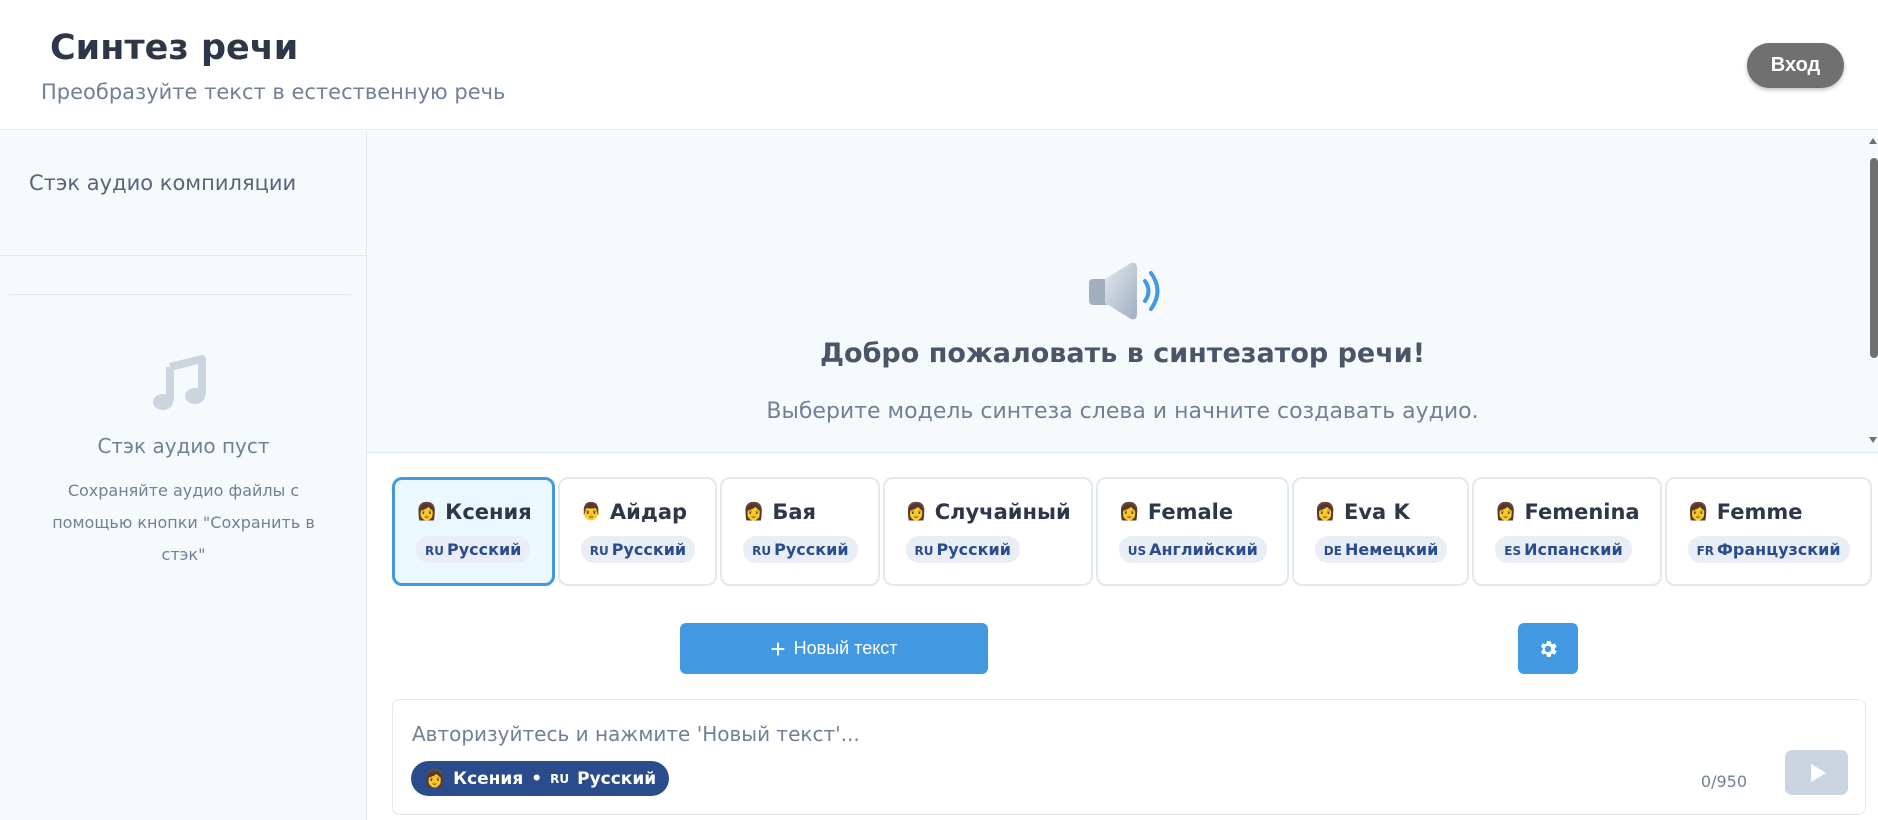 This screenshot has height=820, width=1878. Describe the element at coordinates (174, 48) in the screenshot. I see `page-title: Синтез речи` at that location.